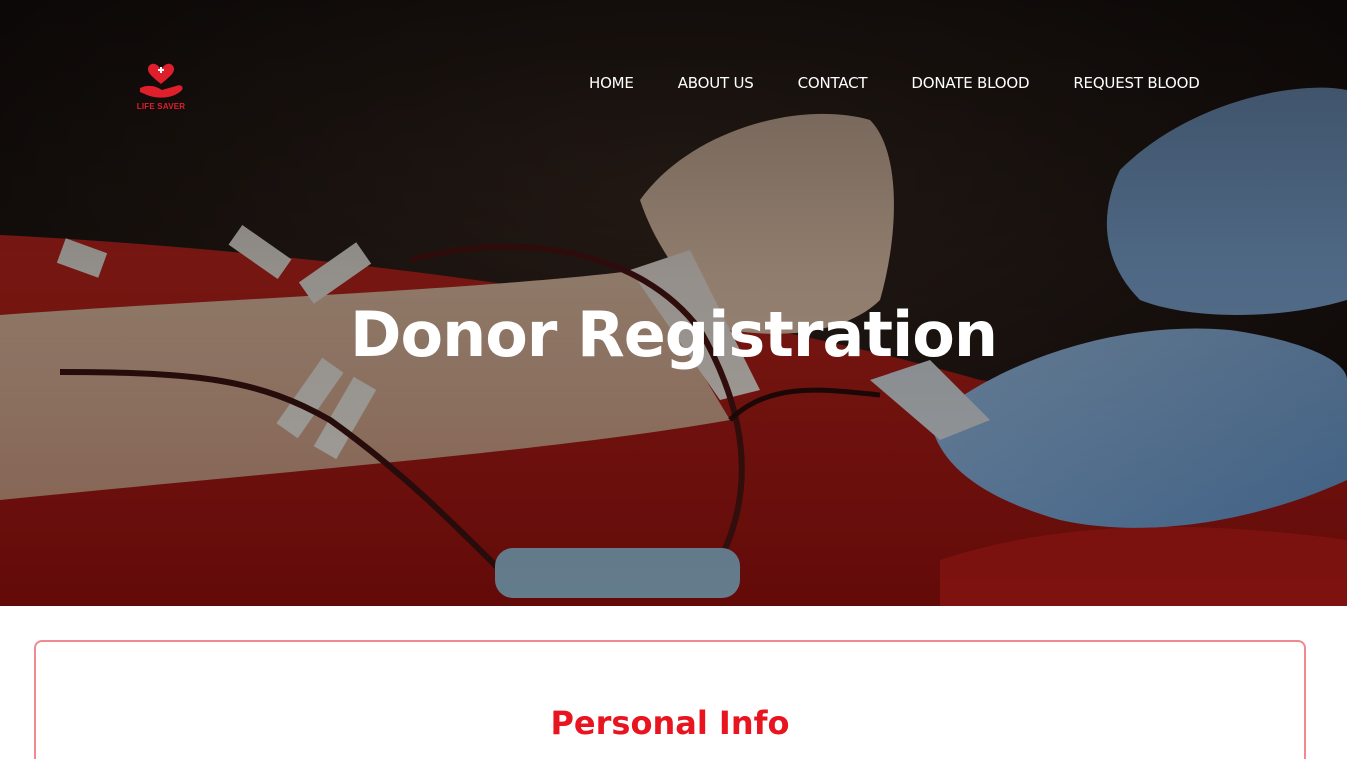  I want to click on registration-form-card: Personal Info, so click(670, 699).